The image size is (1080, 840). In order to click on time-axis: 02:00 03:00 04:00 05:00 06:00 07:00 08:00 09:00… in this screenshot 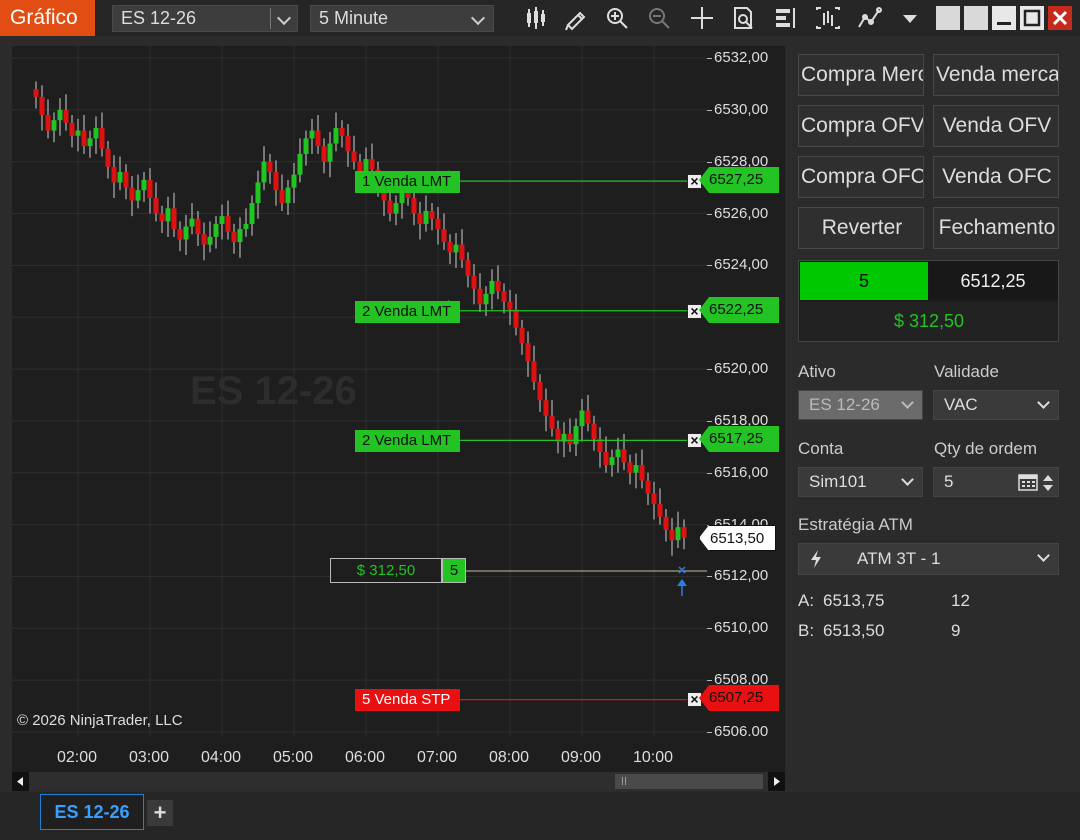, I will do `click(398, 754)`.